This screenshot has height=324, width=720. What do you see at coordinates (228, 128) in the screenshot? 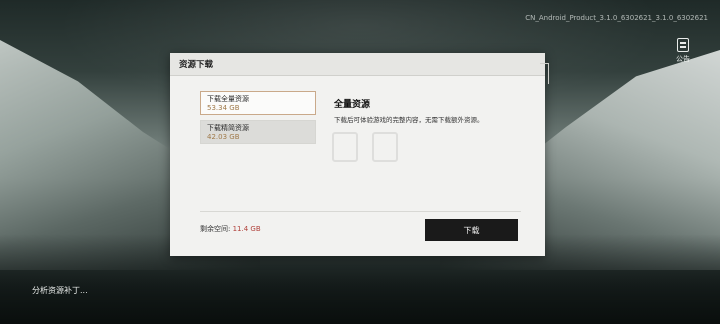
I see `option-name: 下载精简资源` at bounding box center [228, 128].